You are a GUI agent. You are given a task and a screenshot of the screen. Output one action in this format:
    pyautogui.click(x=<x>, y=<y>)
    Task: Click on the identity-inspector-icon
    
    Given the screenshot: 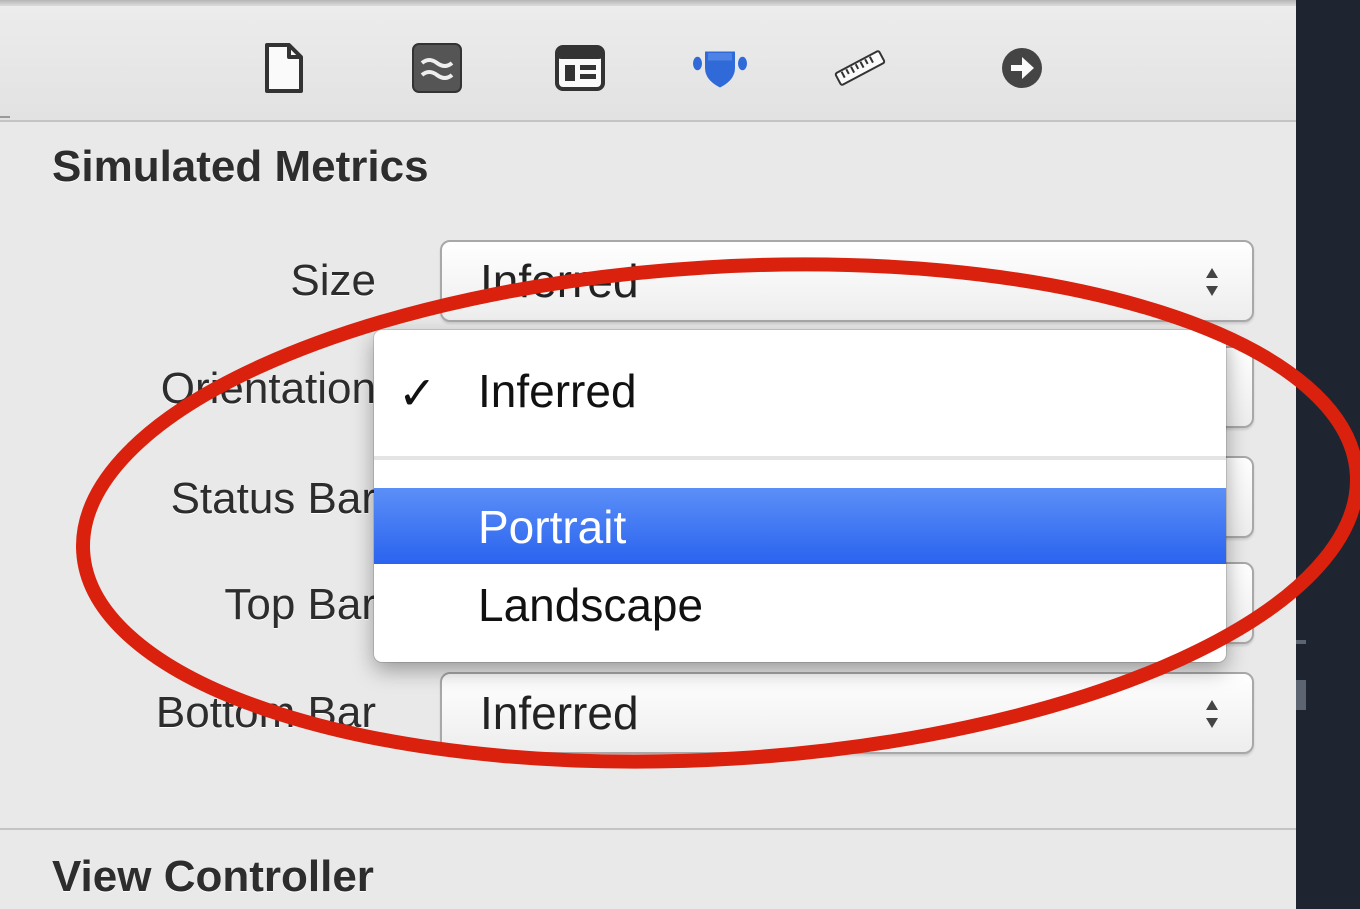 What is the action you would take?
    pyautogui.click(x=580, y=68)
    